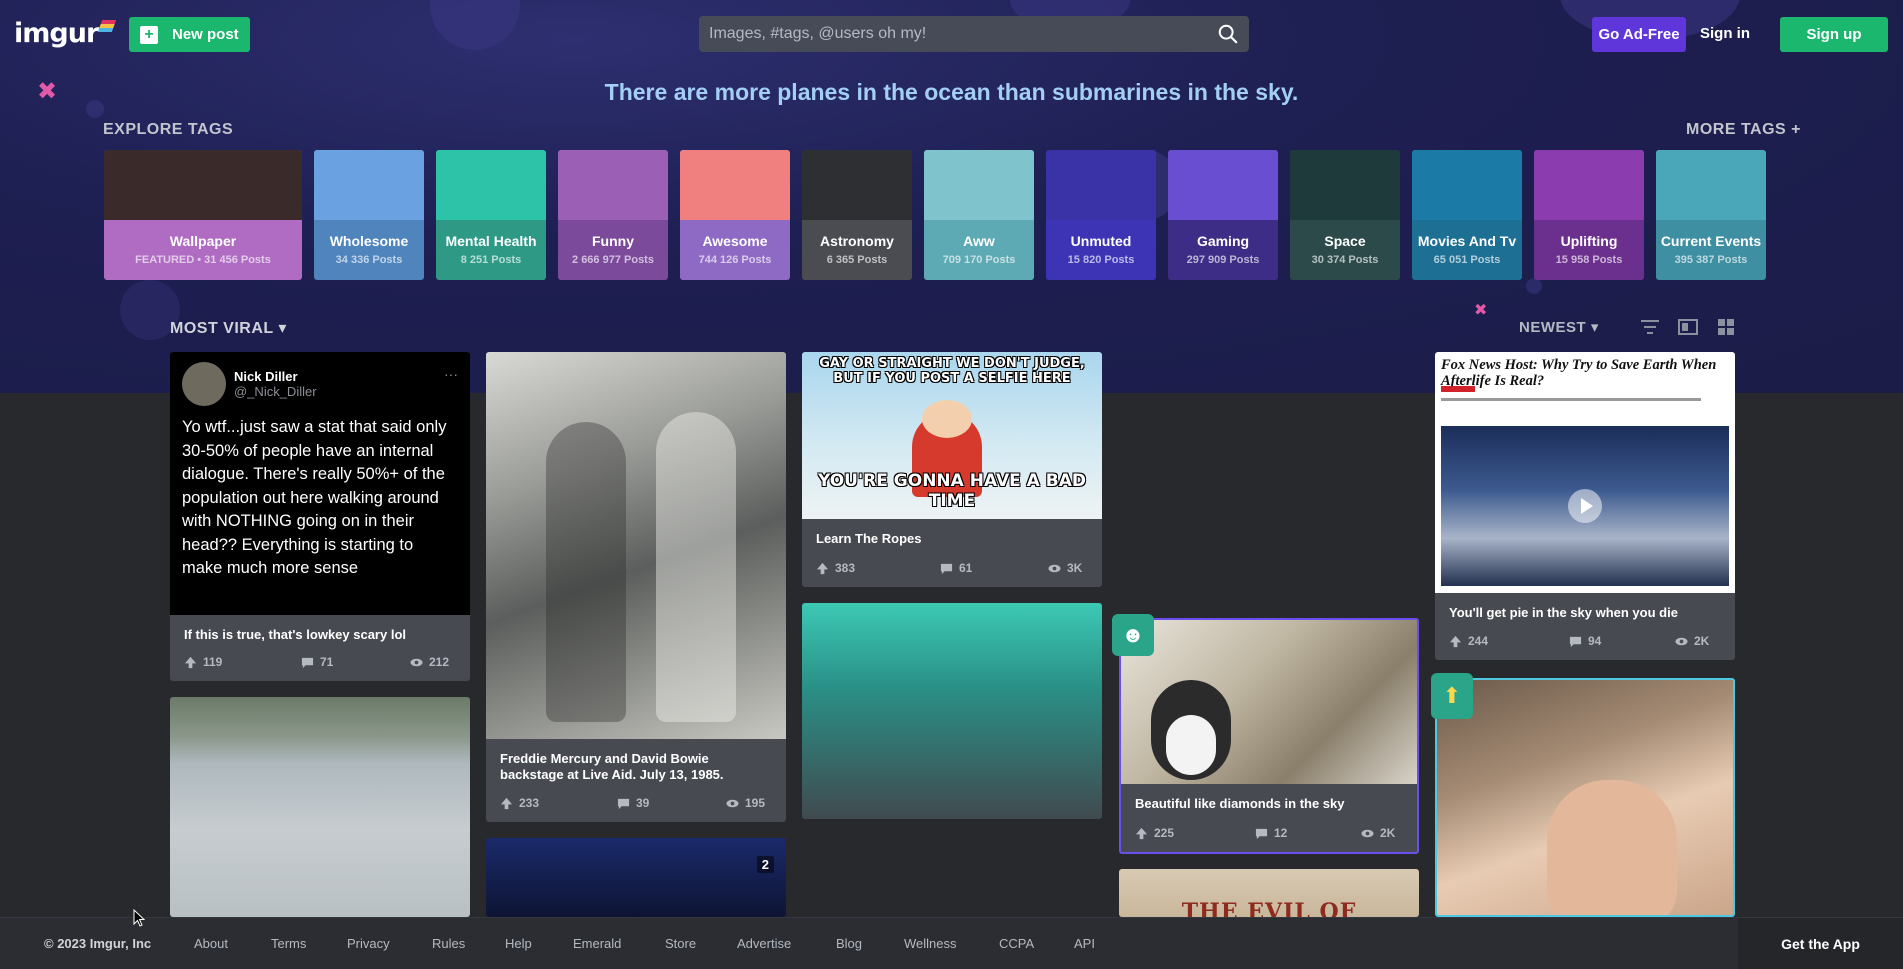  I want to click on search-input, so click(974, 34).